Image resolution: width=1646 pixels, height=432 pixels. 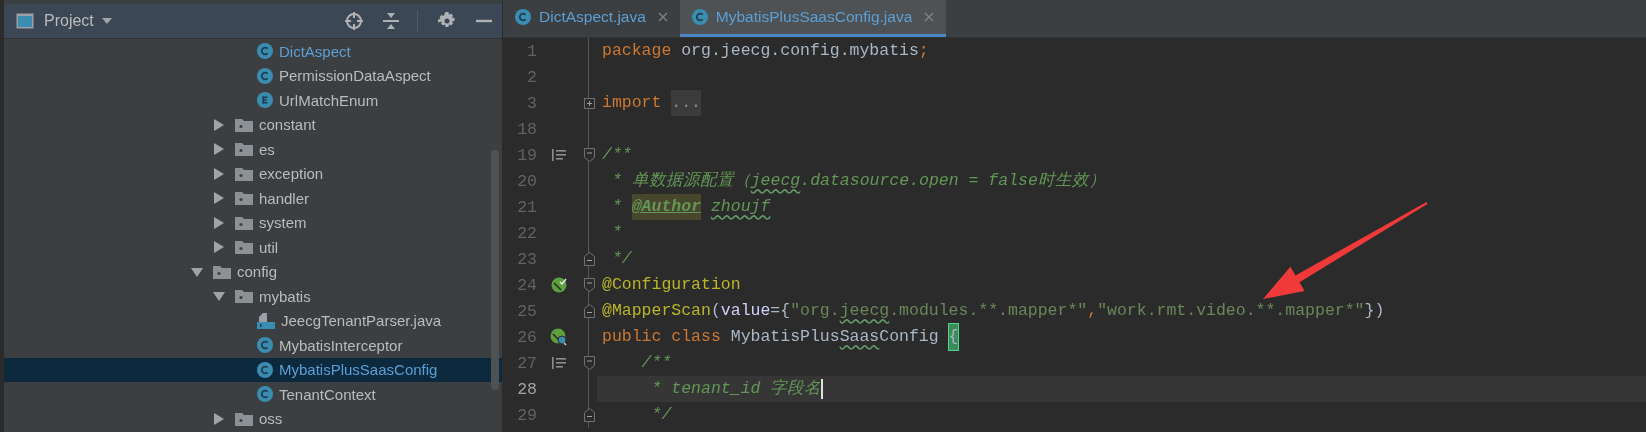 What do you see at coordinates (253, 75) in the screenshot?
I see `tree-item: PermissionDataAspect` at bounding box center [253, 75].